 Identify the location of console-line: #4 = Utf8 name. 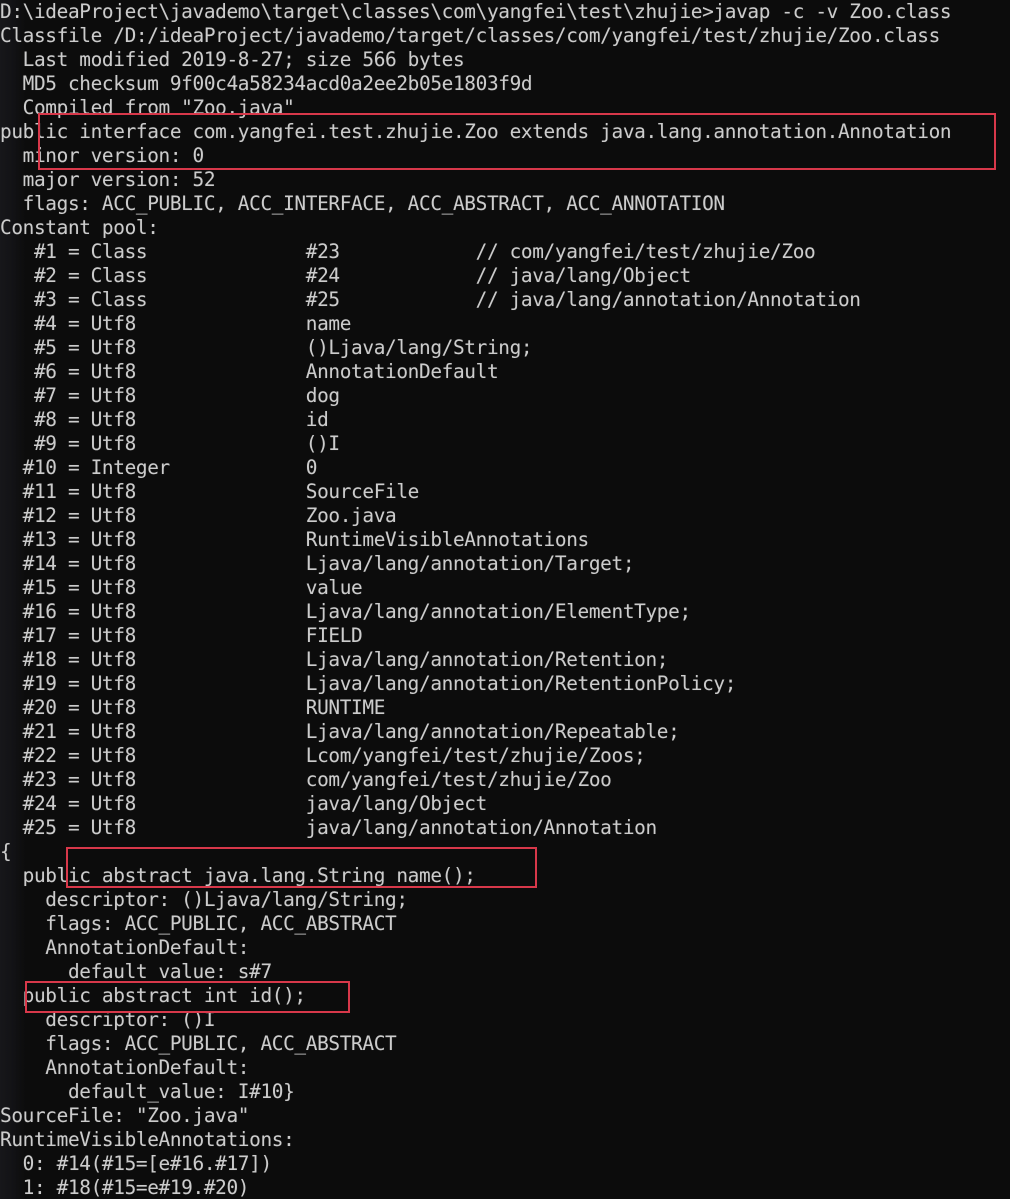
(176, 323).